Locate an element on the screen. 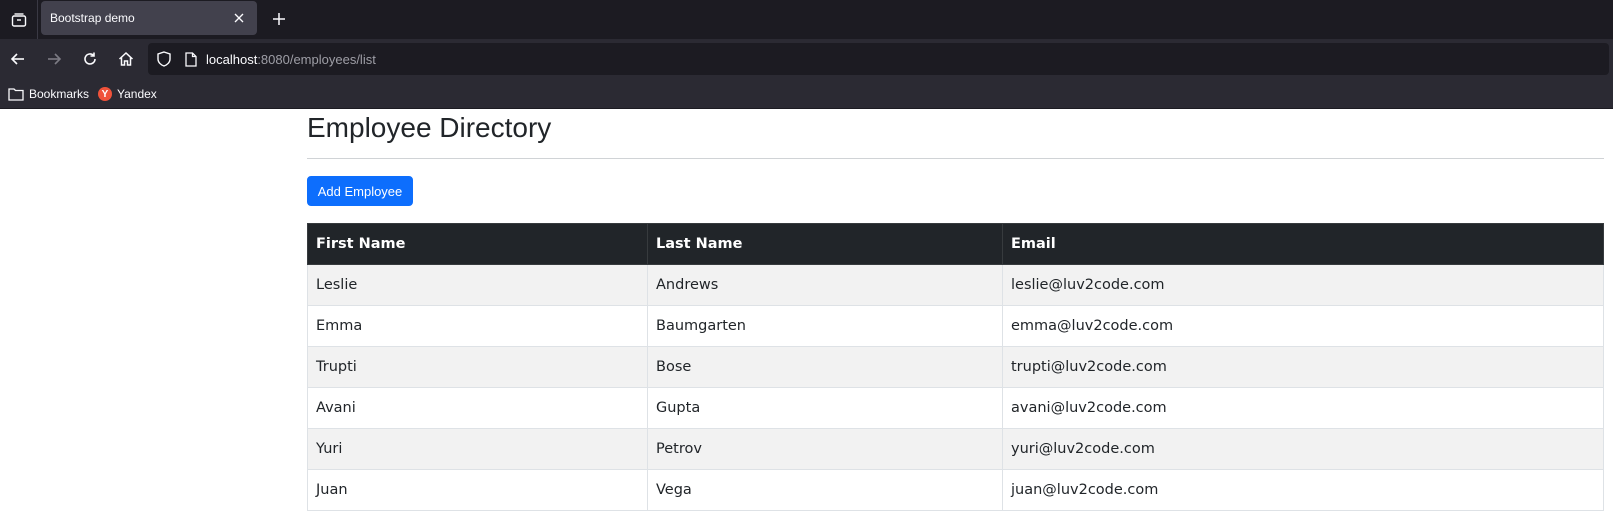 The height and width of the screenshot is (525, 1613). folder-icon is located at coordinates (16, 94).